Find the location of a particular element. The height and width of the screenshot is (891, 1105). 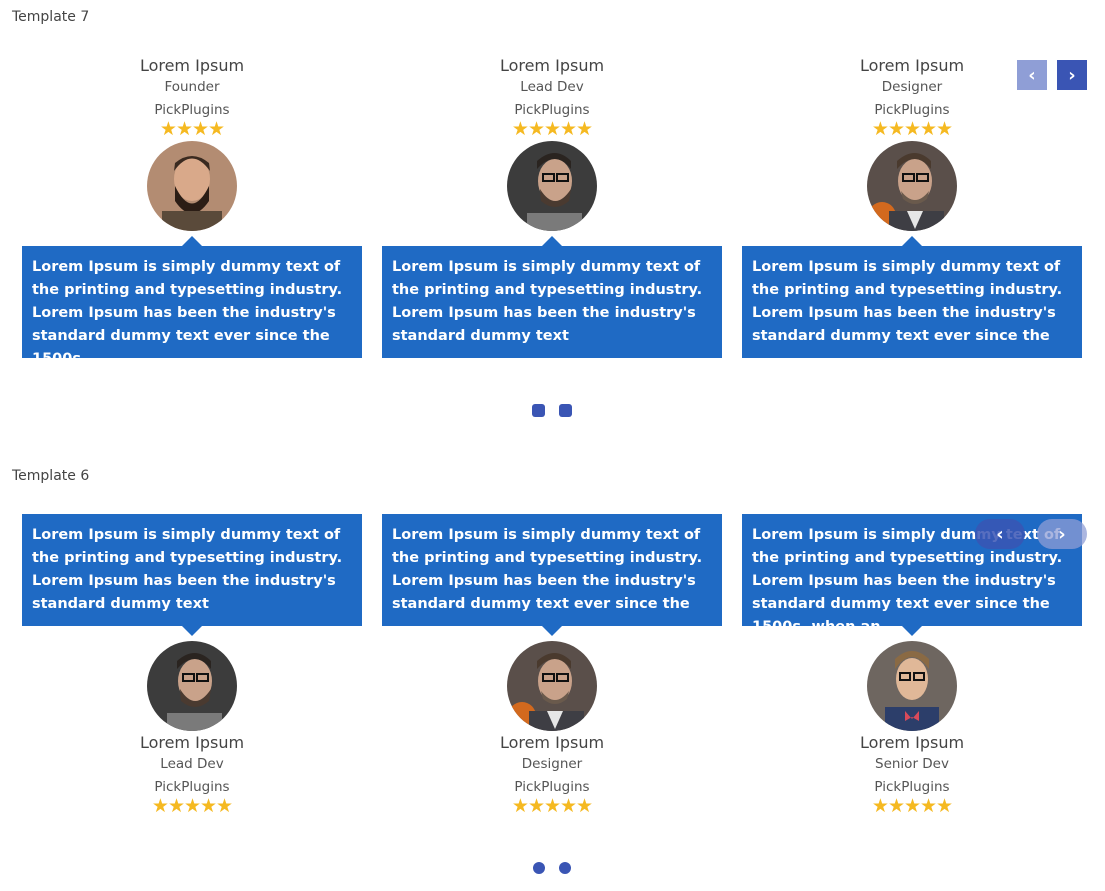

person-role: Designer is located at coordinates (552, 764).